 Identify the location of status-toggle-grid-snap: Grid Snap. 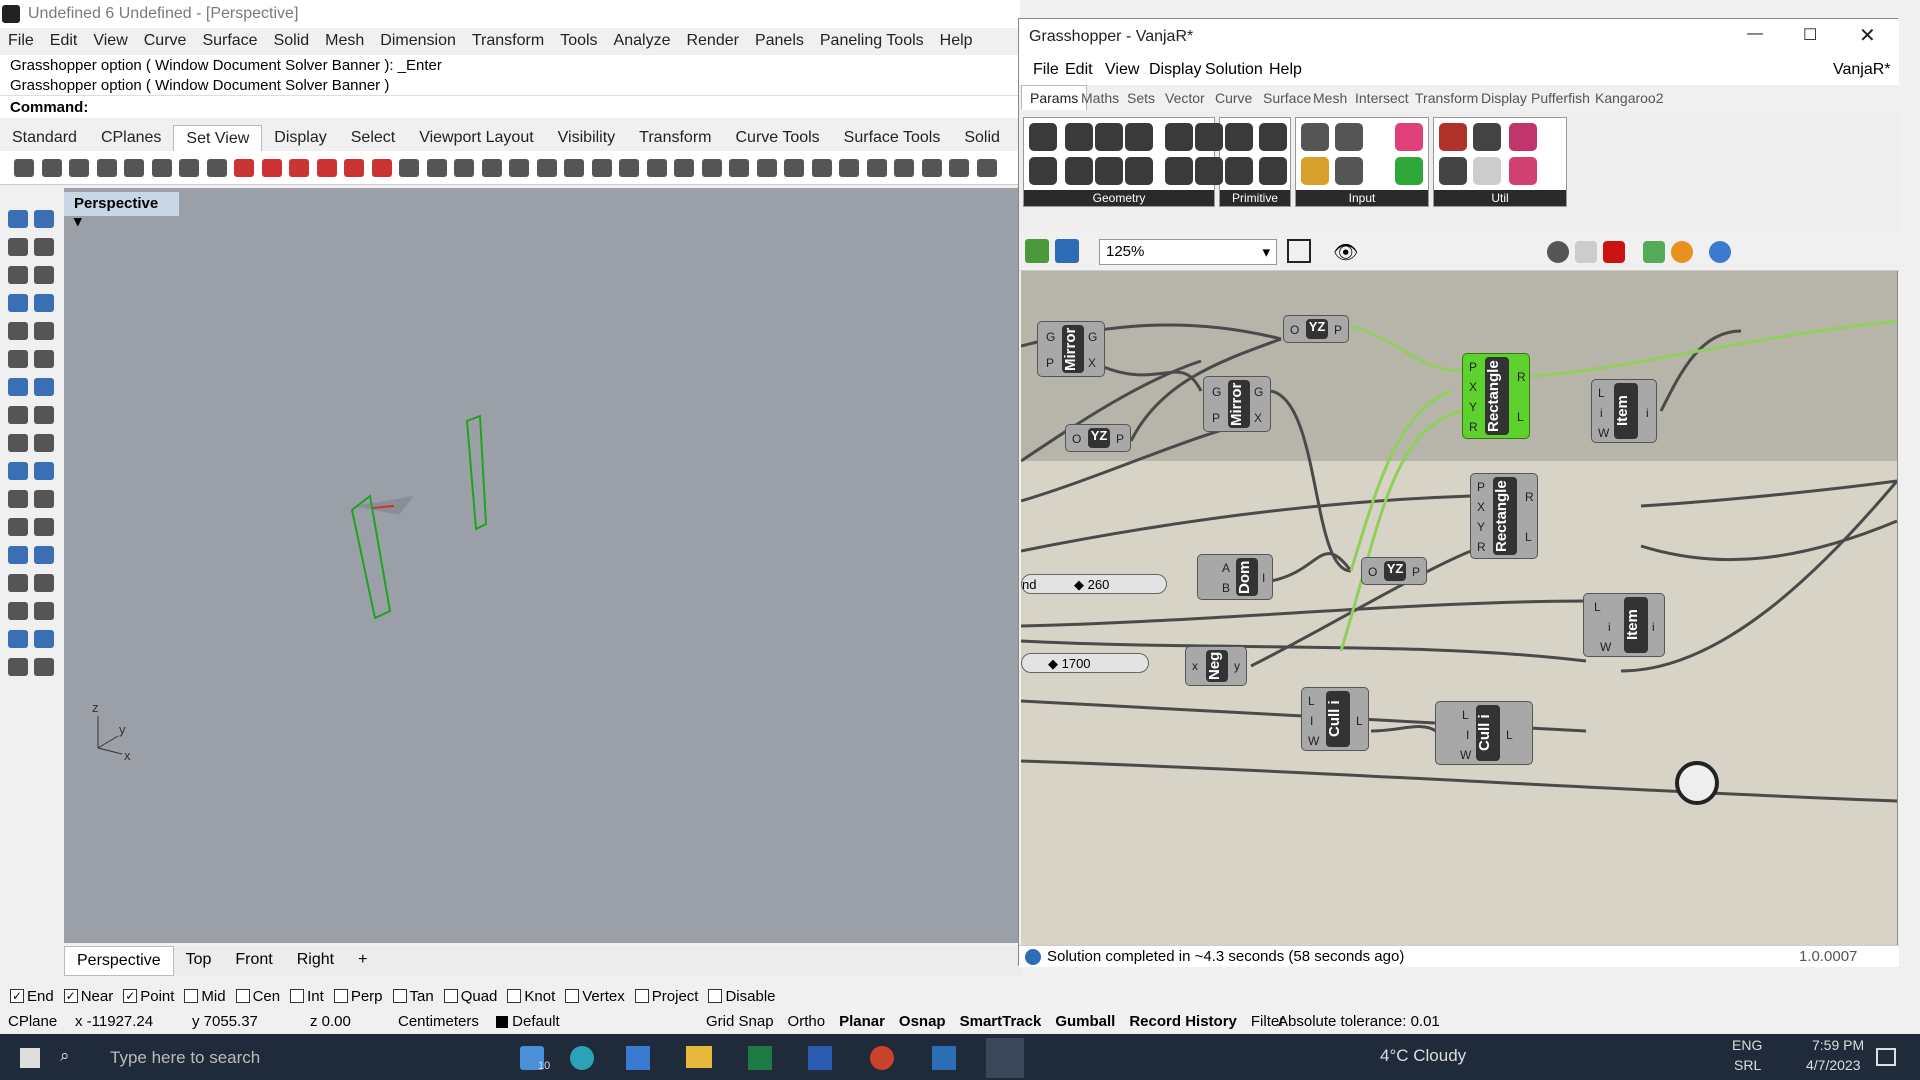
(740, 1021).